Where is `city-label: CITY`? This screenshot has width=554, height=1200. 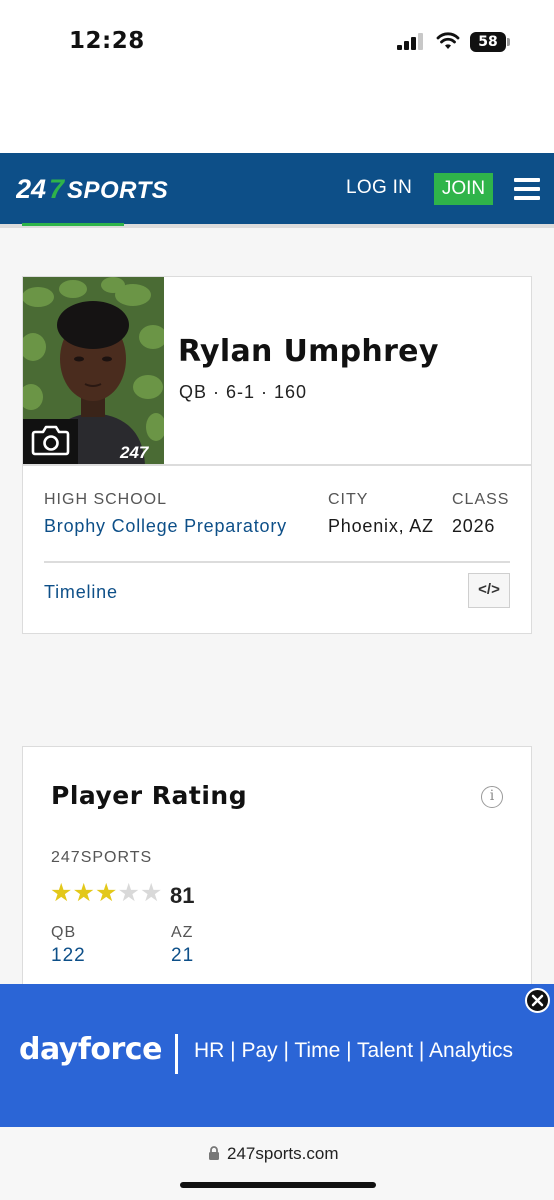 city-label: CITY is located at coordinates (348, 499).